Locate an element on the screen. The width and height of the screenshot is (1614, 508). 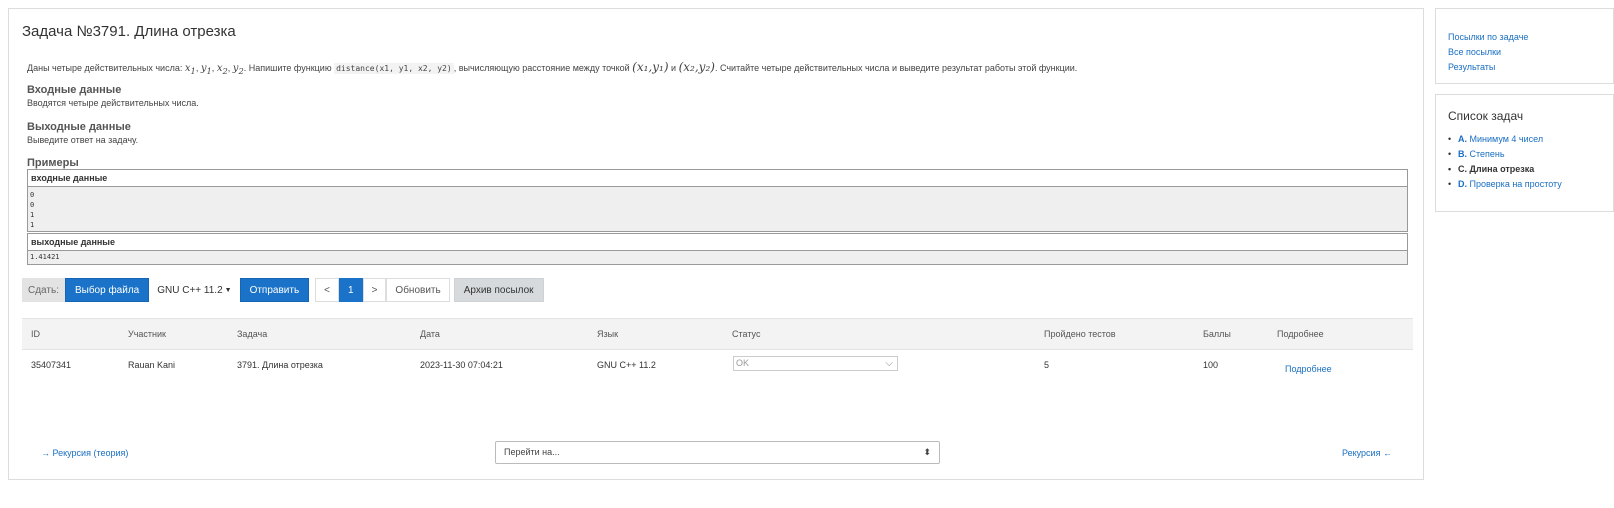
function-signature: distance(x1, y1, x2, y2) is located at coordinates (394, 68).